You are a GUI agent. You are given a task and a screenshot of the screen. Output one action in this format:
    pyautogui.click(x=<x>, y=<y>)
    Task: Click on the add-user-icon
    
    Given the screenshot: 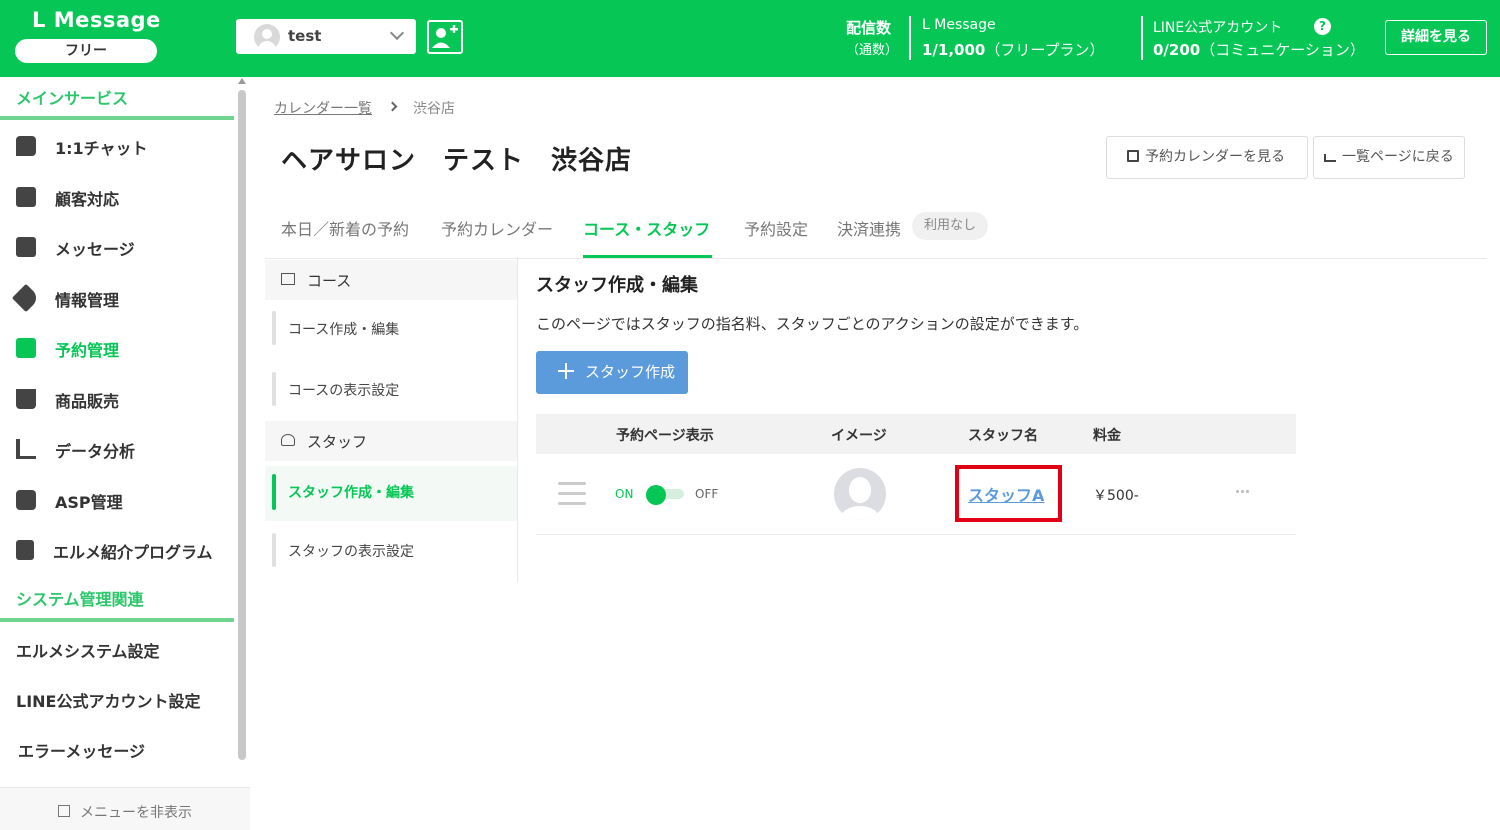 What is the action you would take?
    pyautogui.click(x=445, y=36)
    